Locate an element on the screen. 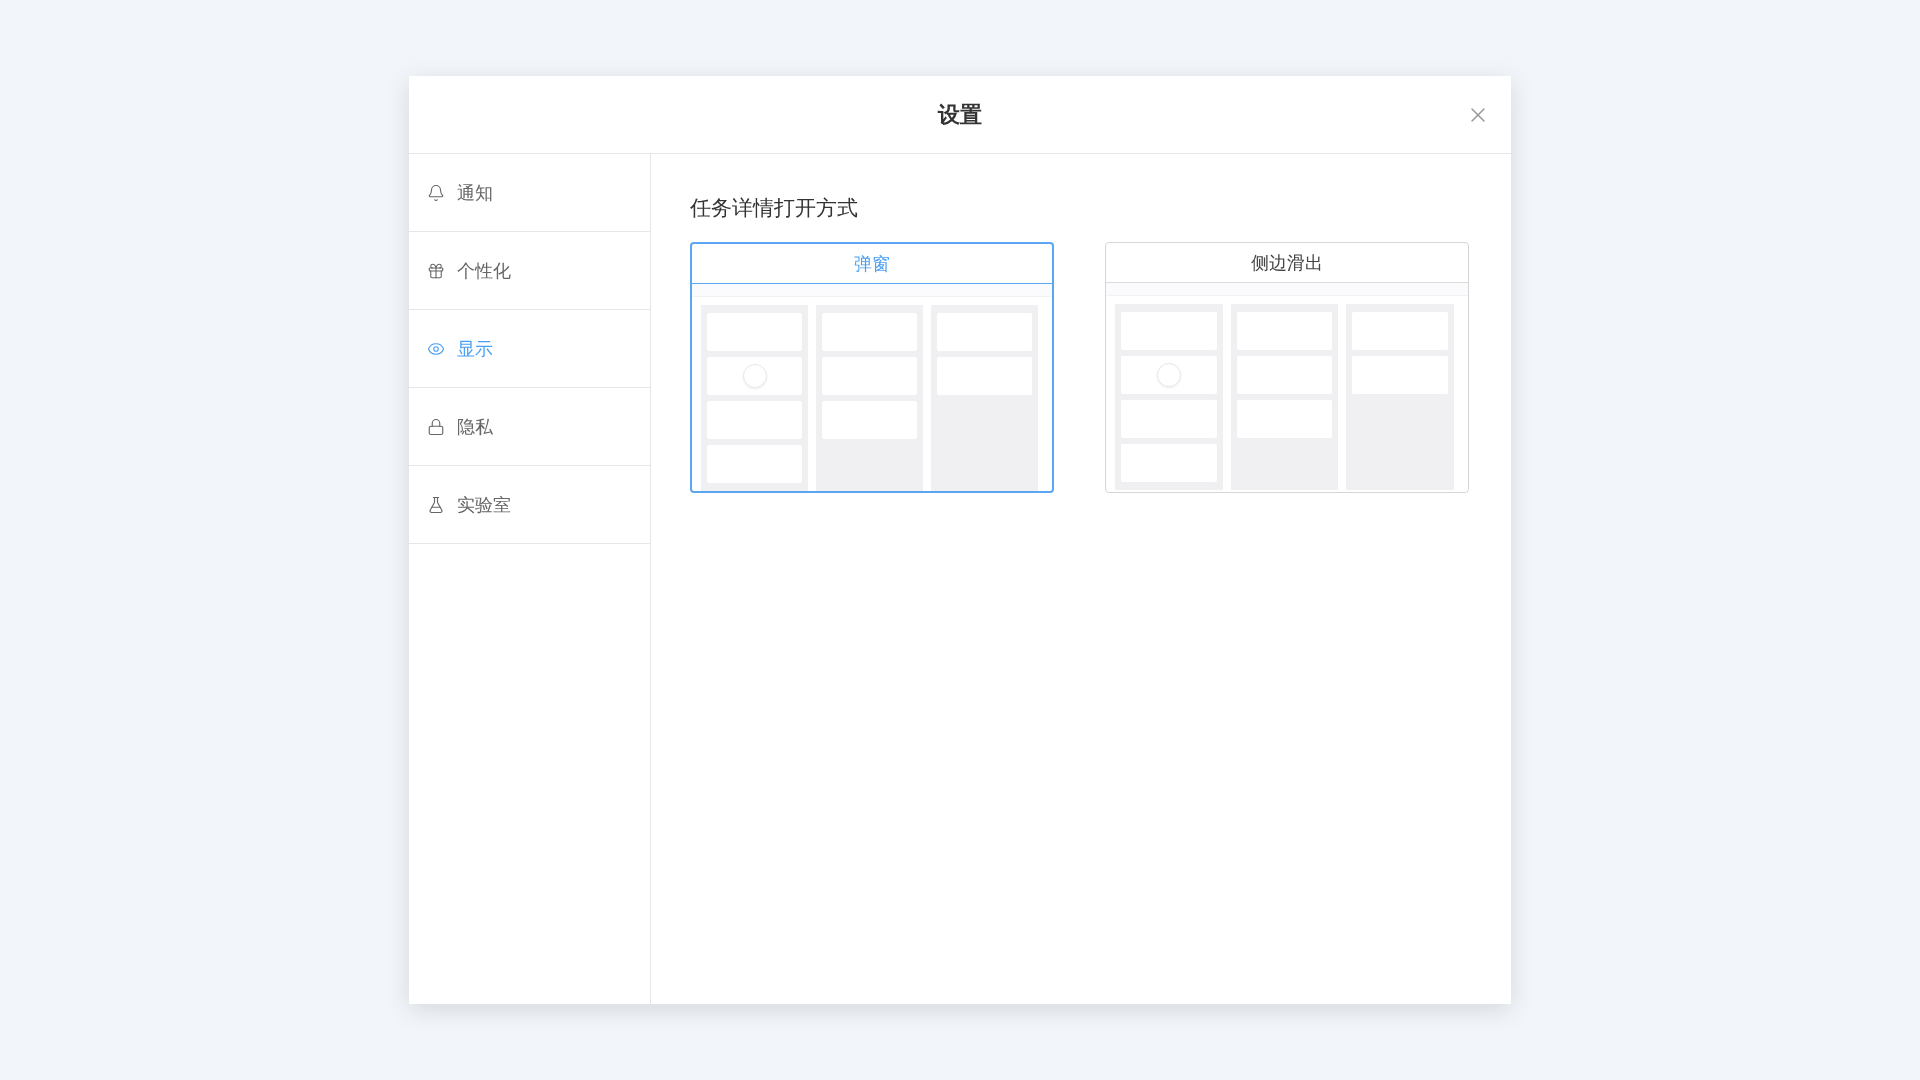 The height and width of the screenshot is (1080, 1920). flask-icon is located at coordinates (436, 504).